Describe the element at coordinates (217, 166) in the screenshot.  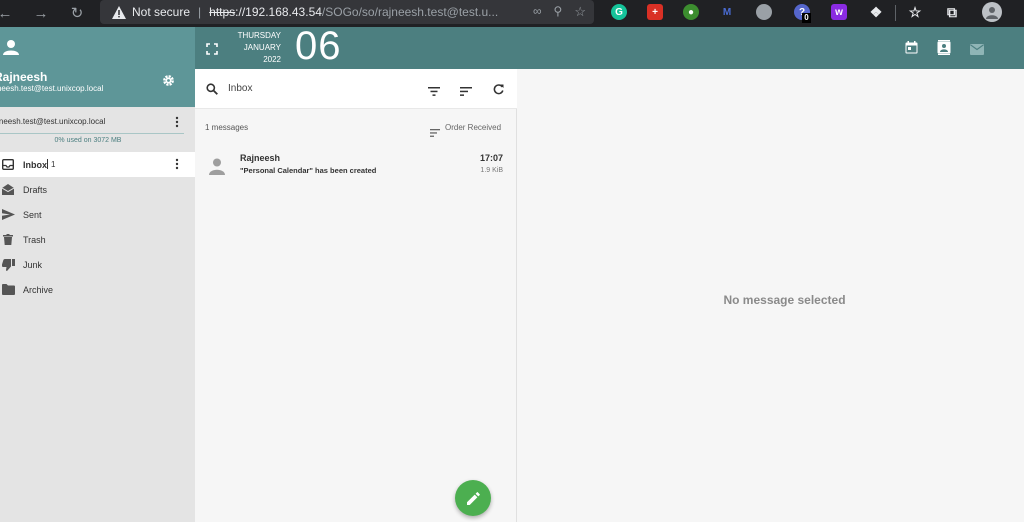
I see `sender-avatar-icon` at that location.